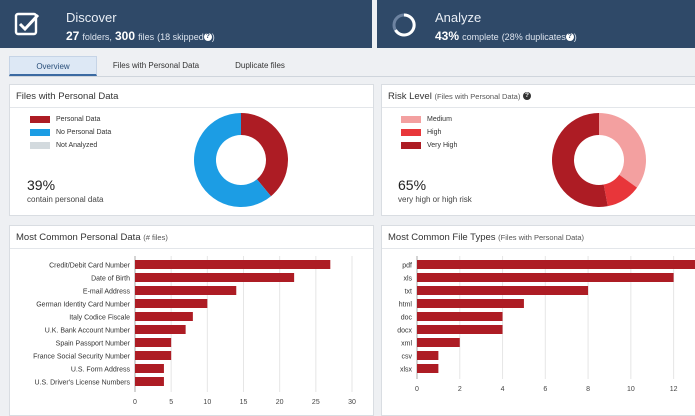 The height and width of the screenshot is (416, 695). I want to click on legend-label: Medium, so click(439, 119).